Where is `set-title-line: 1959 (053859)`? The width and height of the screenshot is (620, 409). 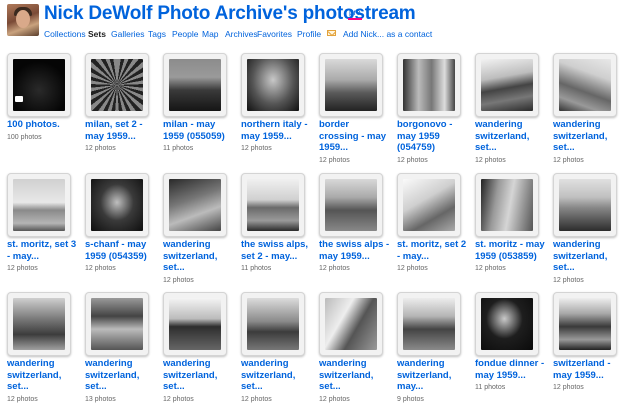 set-title-line: 1959 (053859) is located at coordinates (506, 256).